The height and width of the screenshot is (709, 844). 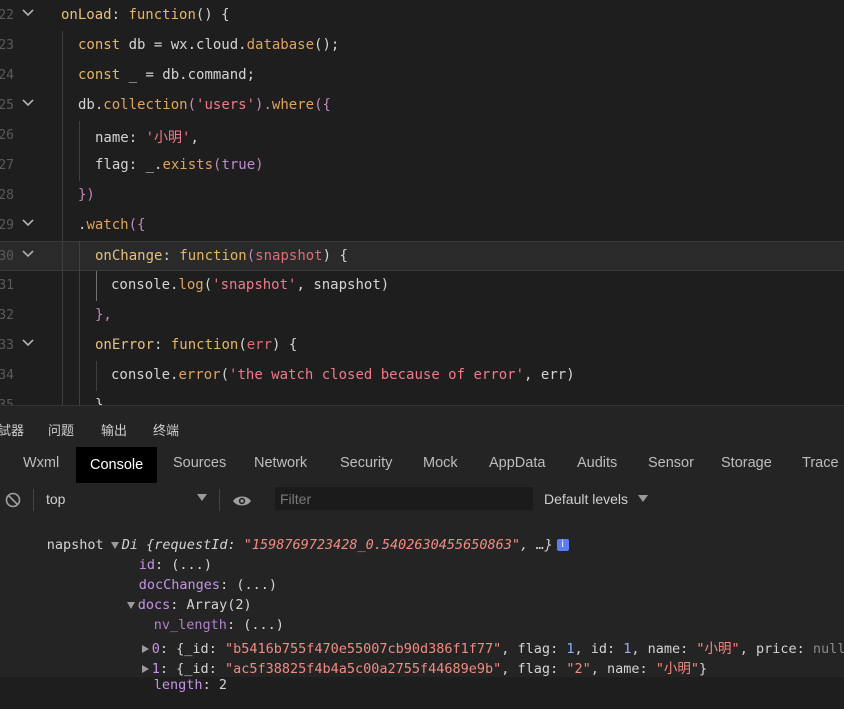 What do you see at coordinates (517, 463) in the screenshot?
I see `tab-appdata: AppData` at bounding box center [517, 463].